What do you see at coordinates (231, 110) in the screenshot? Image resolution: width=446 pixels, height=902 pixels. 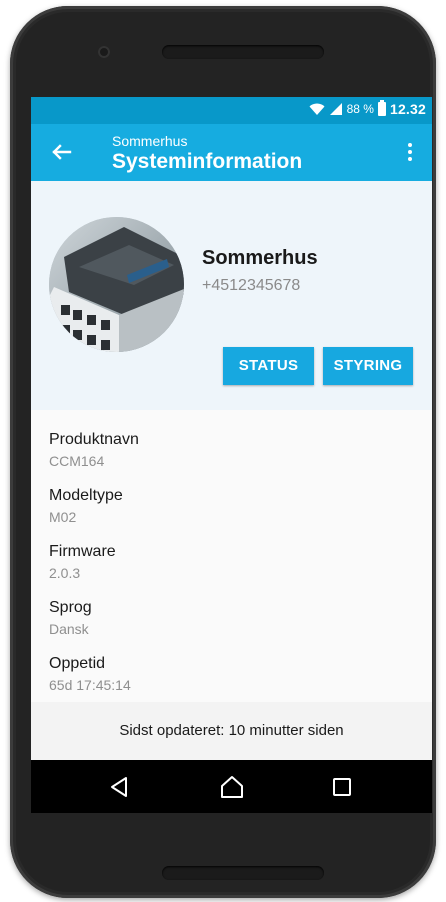 I see `status-bar: 88 % 12.32` at bounding box center [231, 110].